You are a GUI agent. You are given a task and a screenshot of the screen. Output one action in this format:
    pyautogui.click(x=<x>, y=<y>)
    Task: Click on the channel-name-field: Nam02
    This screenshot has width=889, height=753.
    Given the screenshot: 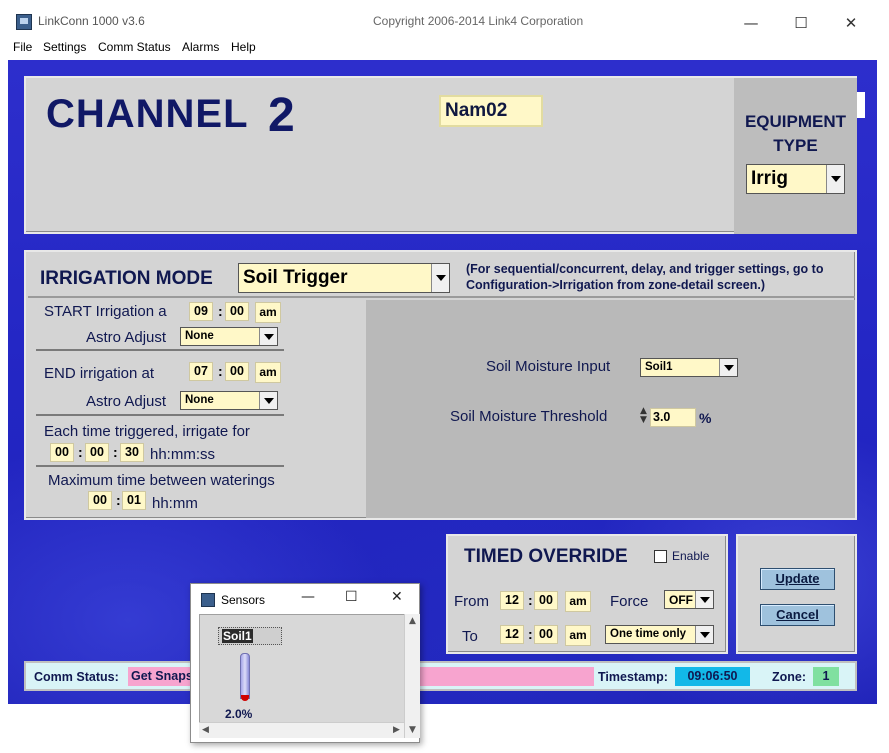 What is the action you would take?
    pyautogui.click(x=491, y=111)
    